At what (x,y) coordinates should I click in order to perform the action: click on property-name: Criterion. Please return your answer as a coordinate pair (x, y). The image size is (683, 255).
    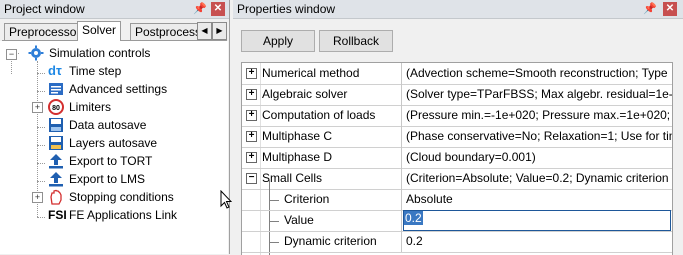
    Looking at the image, I should click on (307, 199).